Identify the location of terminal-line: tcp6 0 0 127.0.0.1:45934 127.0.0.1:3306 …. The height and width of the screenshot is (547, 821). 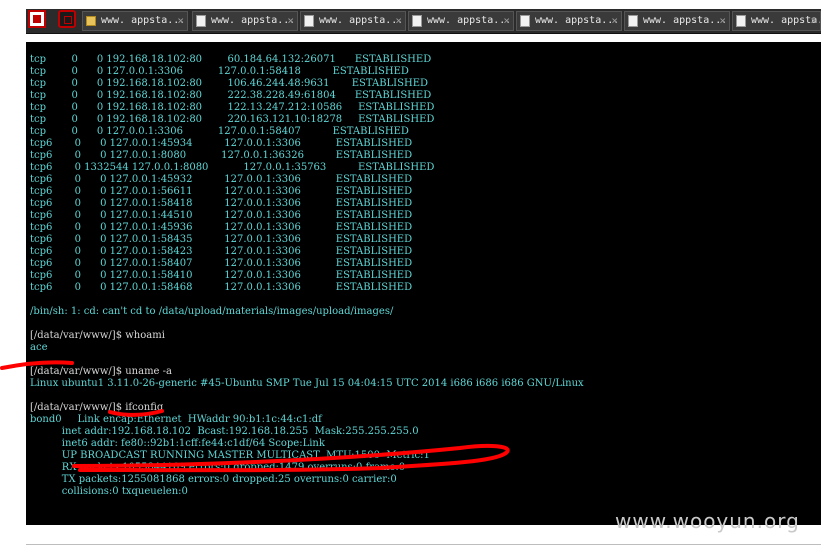
(221, 143).